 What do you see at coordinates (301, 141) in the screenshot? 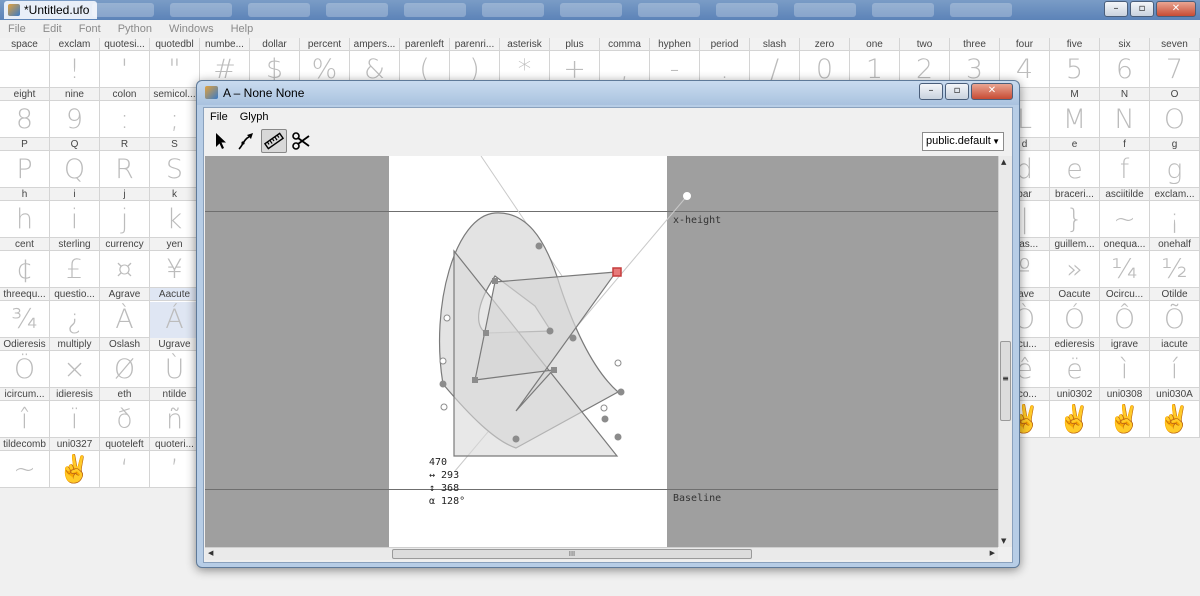
I see `knife-tool-icon` at bounding box center [301, 141].